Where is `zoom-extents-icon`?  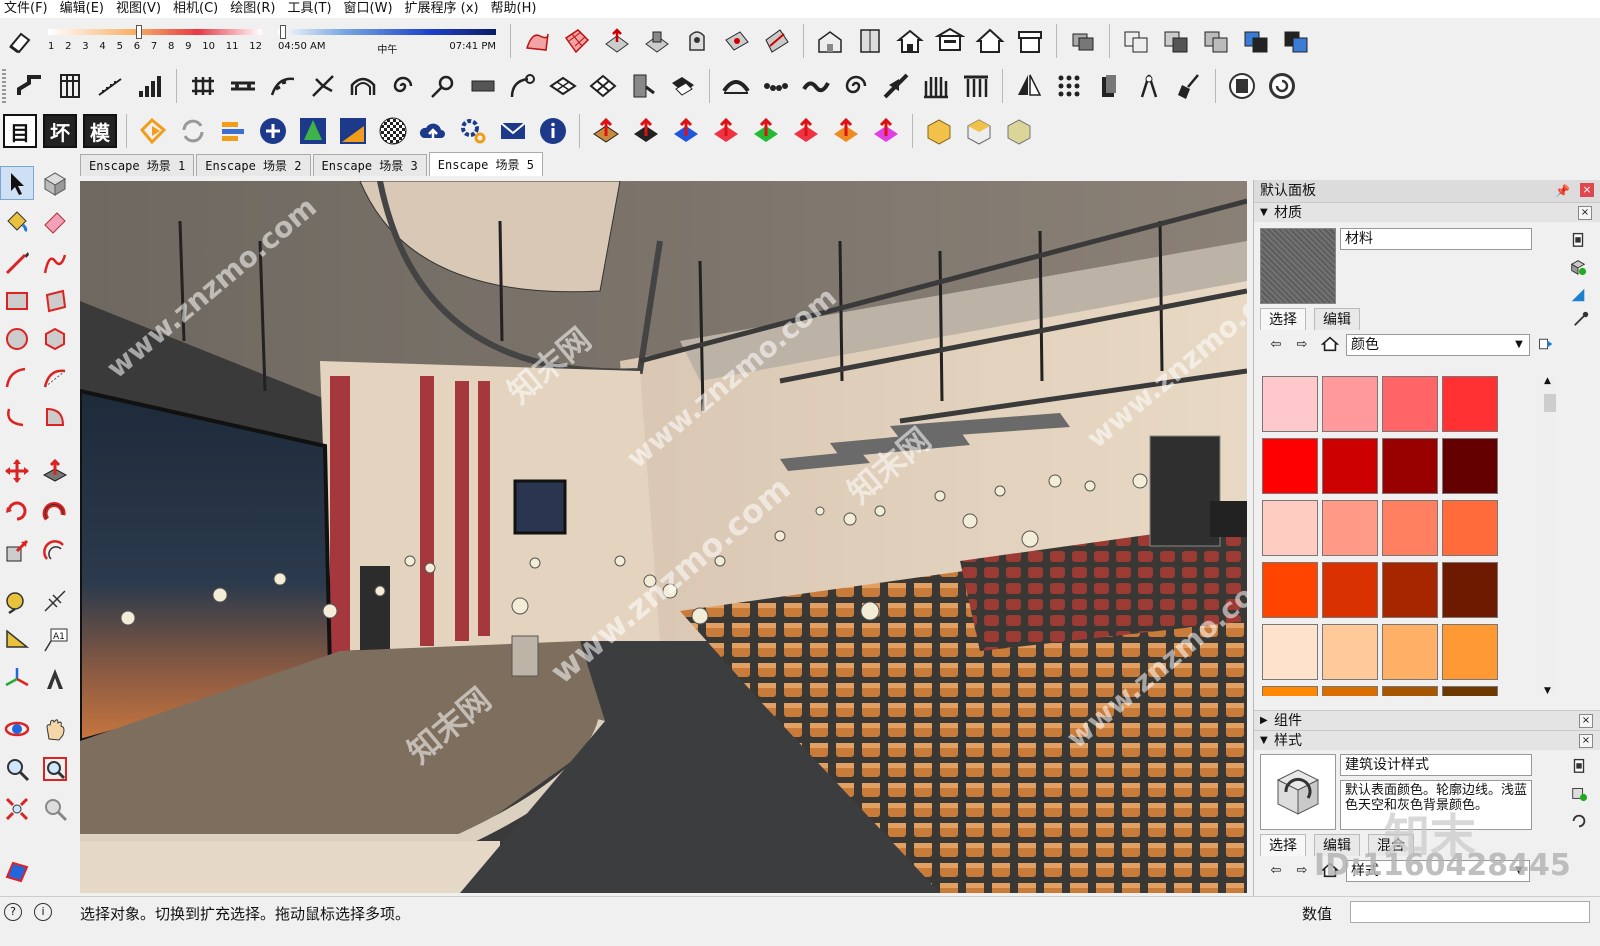 zoom-extents-icon is located at coordinates (17, 809).